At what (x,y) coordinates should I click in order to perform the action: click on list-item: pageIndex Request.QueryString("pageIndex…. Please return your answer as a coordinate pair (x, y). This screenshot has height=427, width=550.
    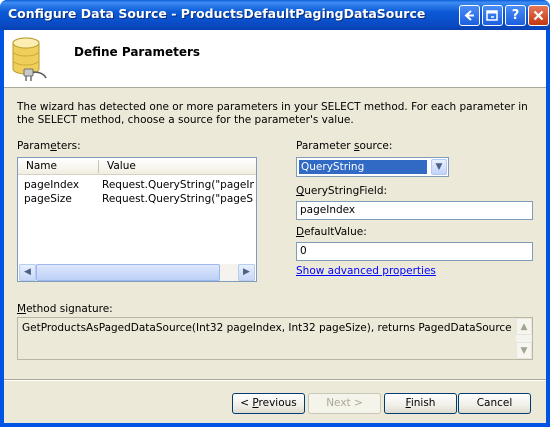
    Looking at the image, I should click on (139, 185).